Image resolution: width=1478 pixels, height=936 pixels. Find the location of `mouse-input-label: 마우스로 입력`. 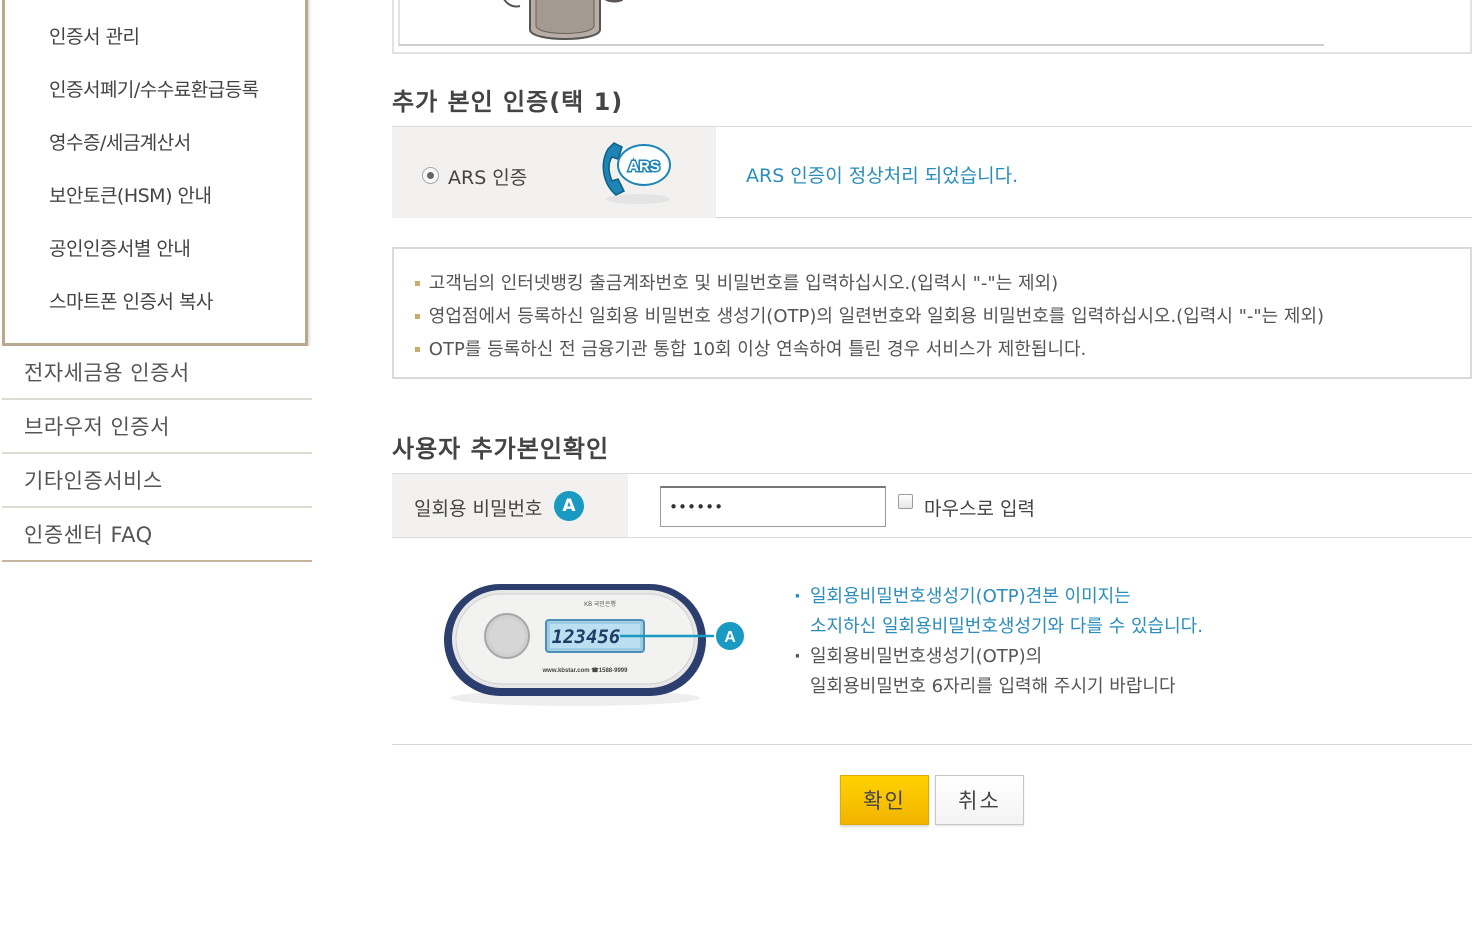

mouse-input-label: 마우스로 입력 is located at coordinates (979, 507).